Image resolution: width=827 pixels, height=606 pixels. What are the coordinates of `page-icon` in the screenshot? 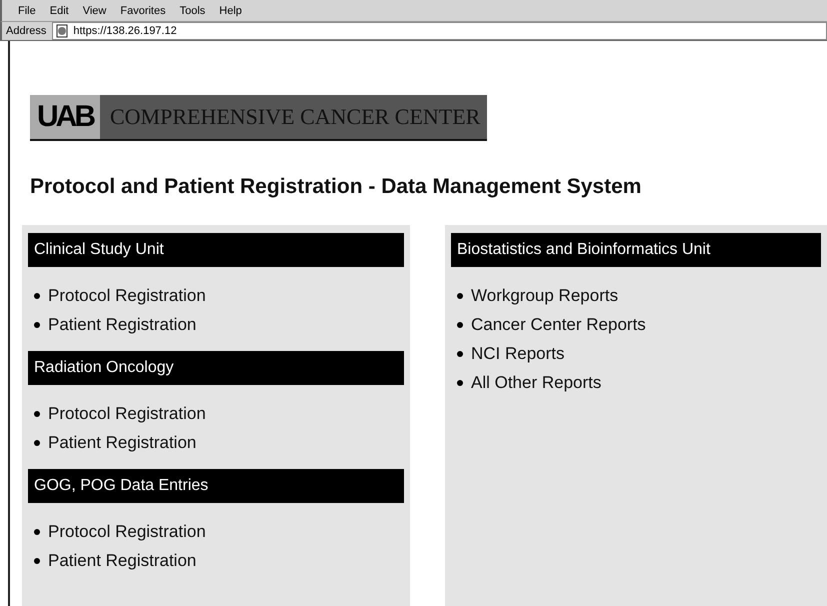 It's located at (62, 31).